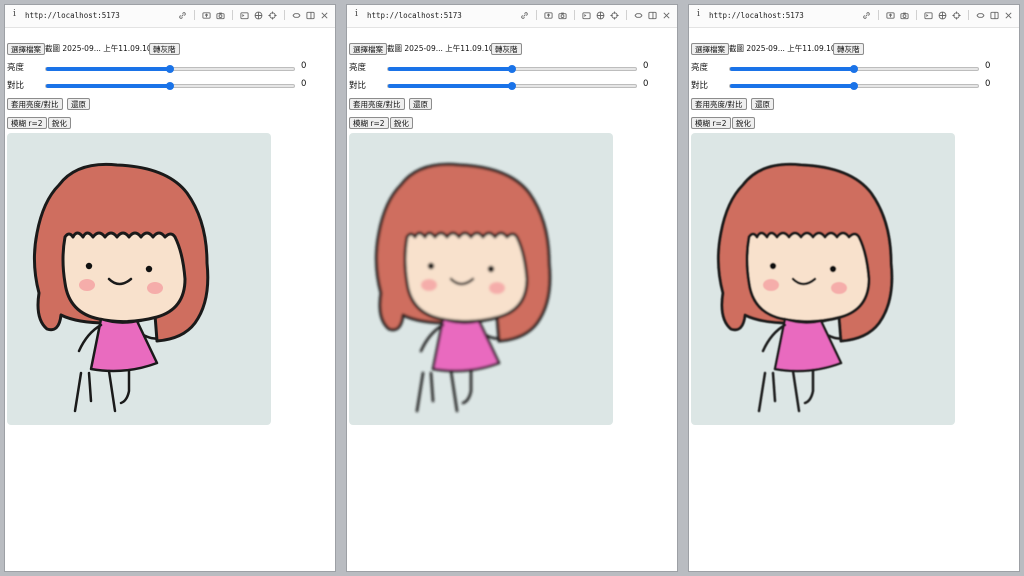 This screenshot has height=576, width=1024. What do you see at coordinates (121, 287) in the screenshot?
I see `cartoon-girl-image` at bounding box center [121, 287].